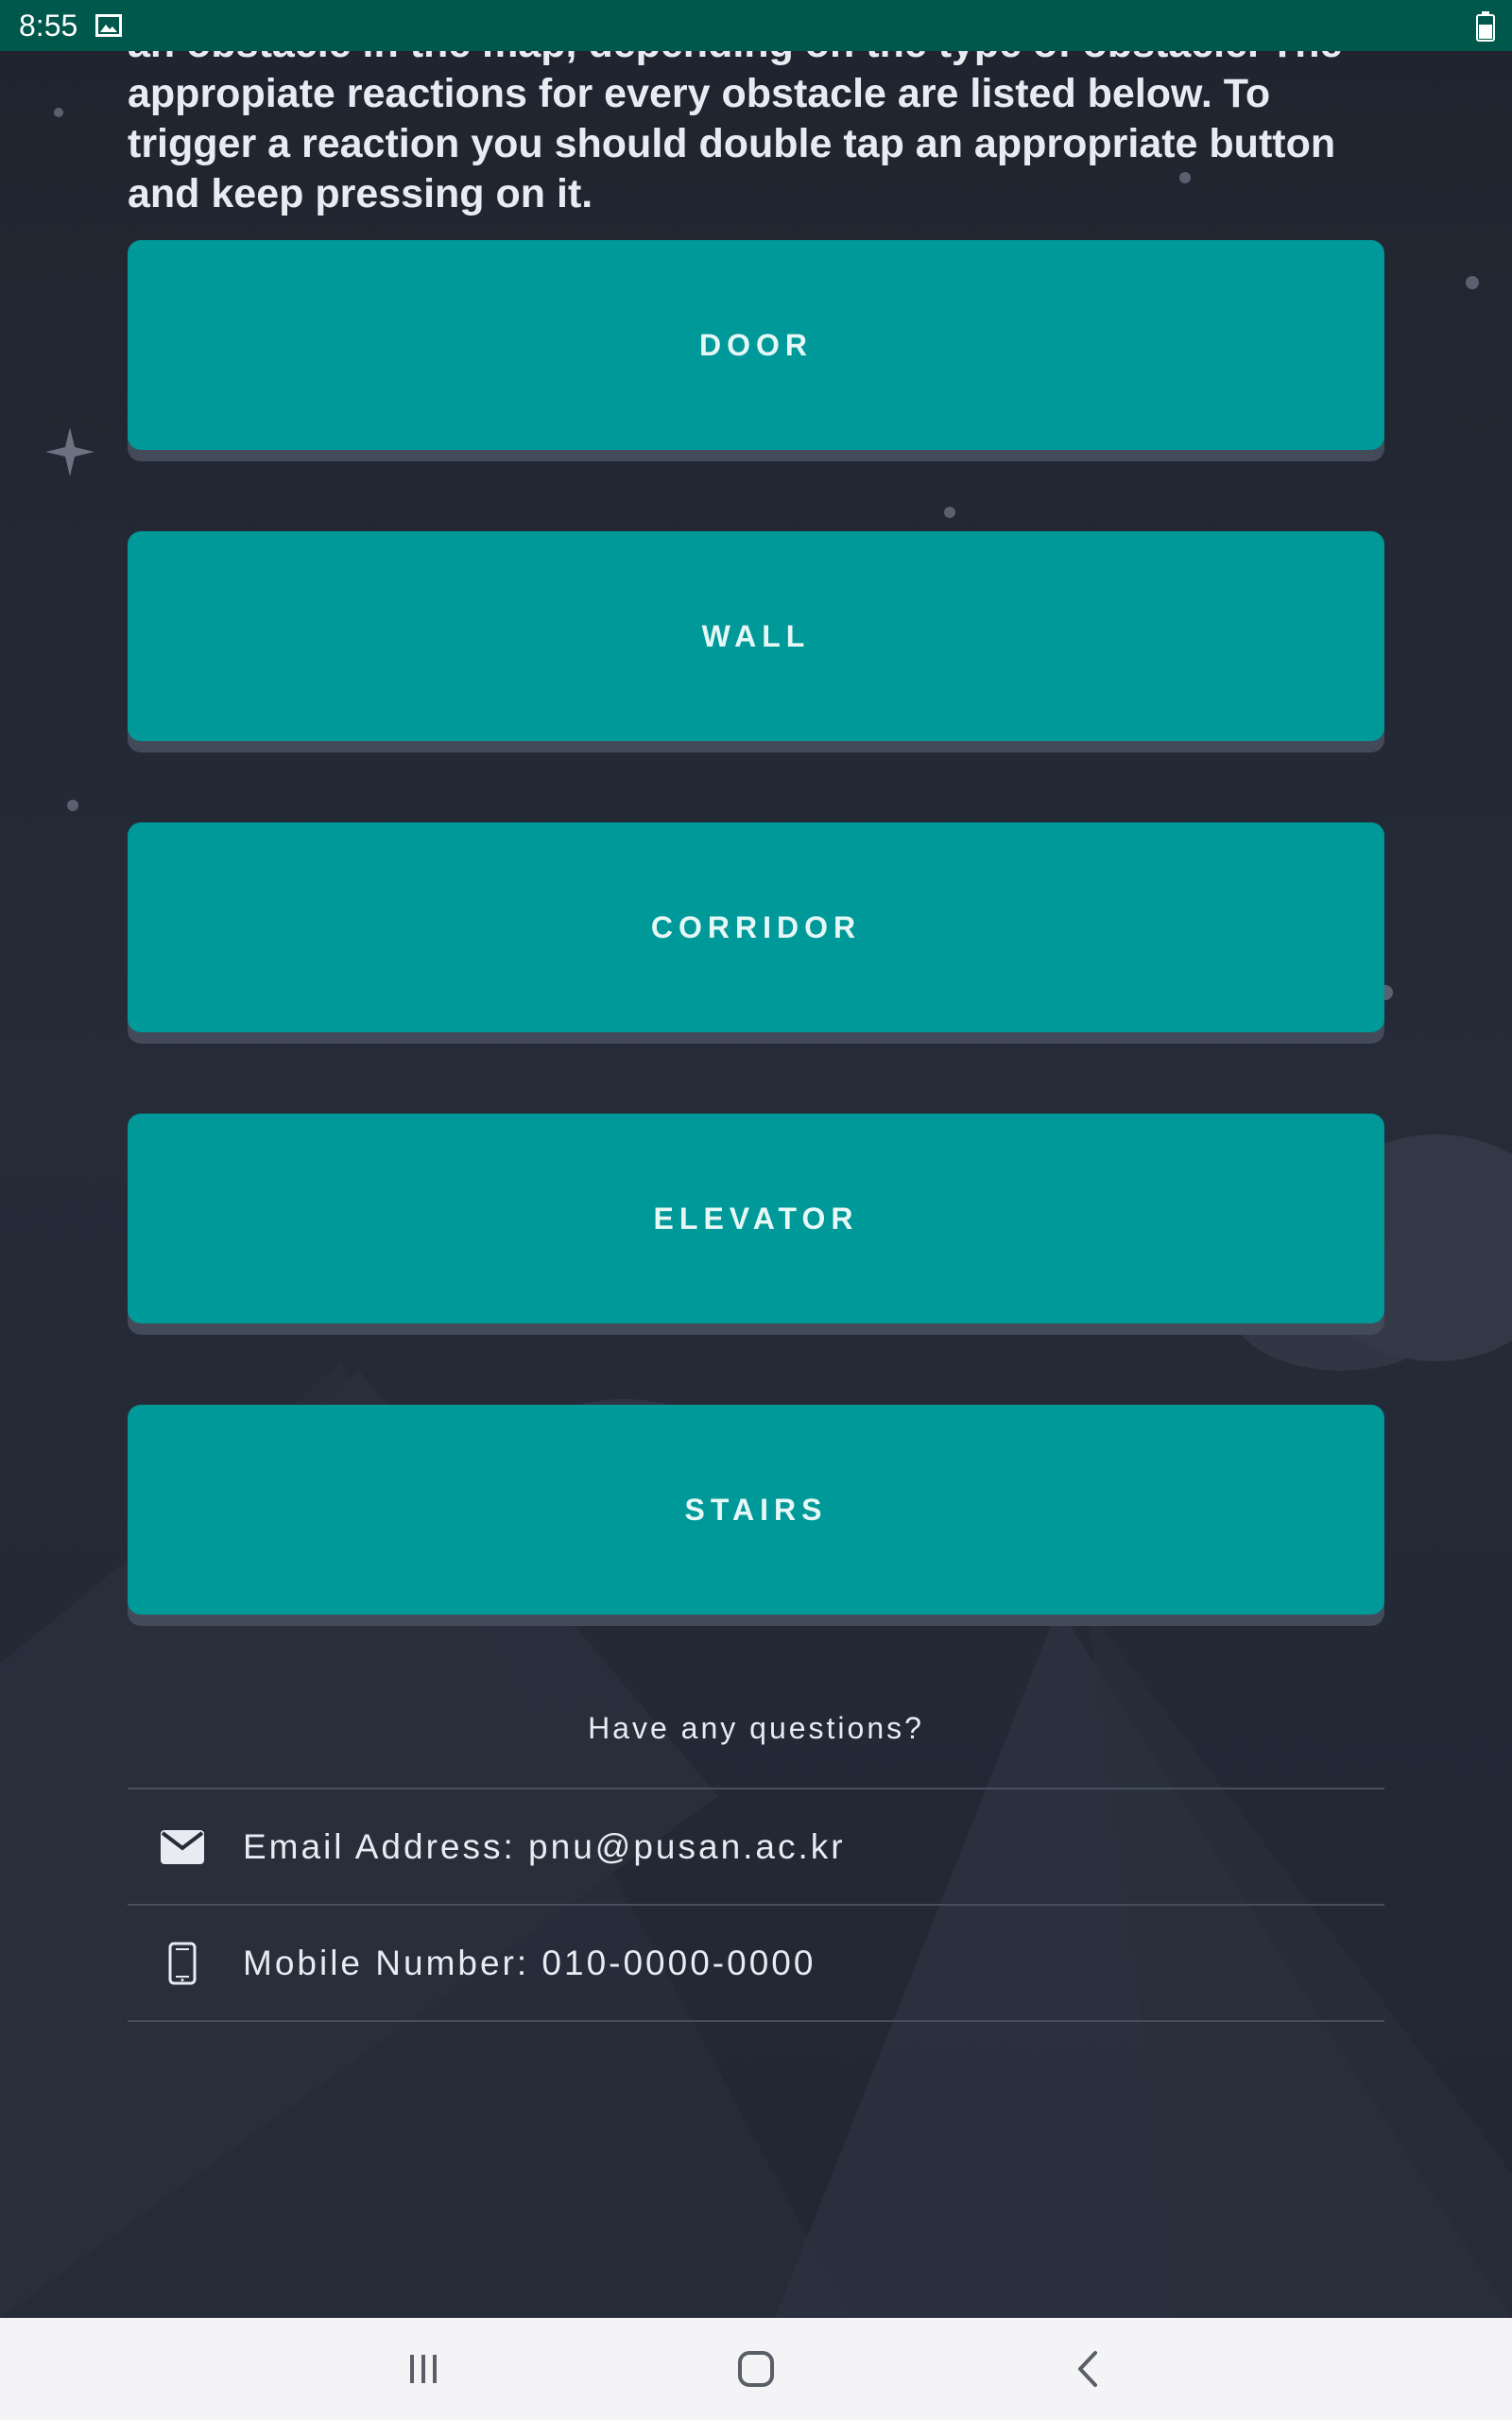 The image size is (1512, 2420). I want to click on door-button: DOOR, so click(756, 345).